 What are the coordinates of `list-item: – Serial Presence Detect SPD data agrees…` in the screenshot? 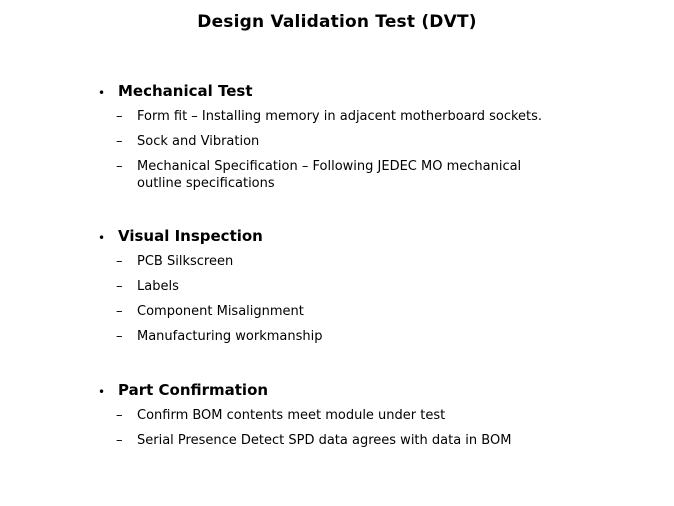 It's located at (313, 440).